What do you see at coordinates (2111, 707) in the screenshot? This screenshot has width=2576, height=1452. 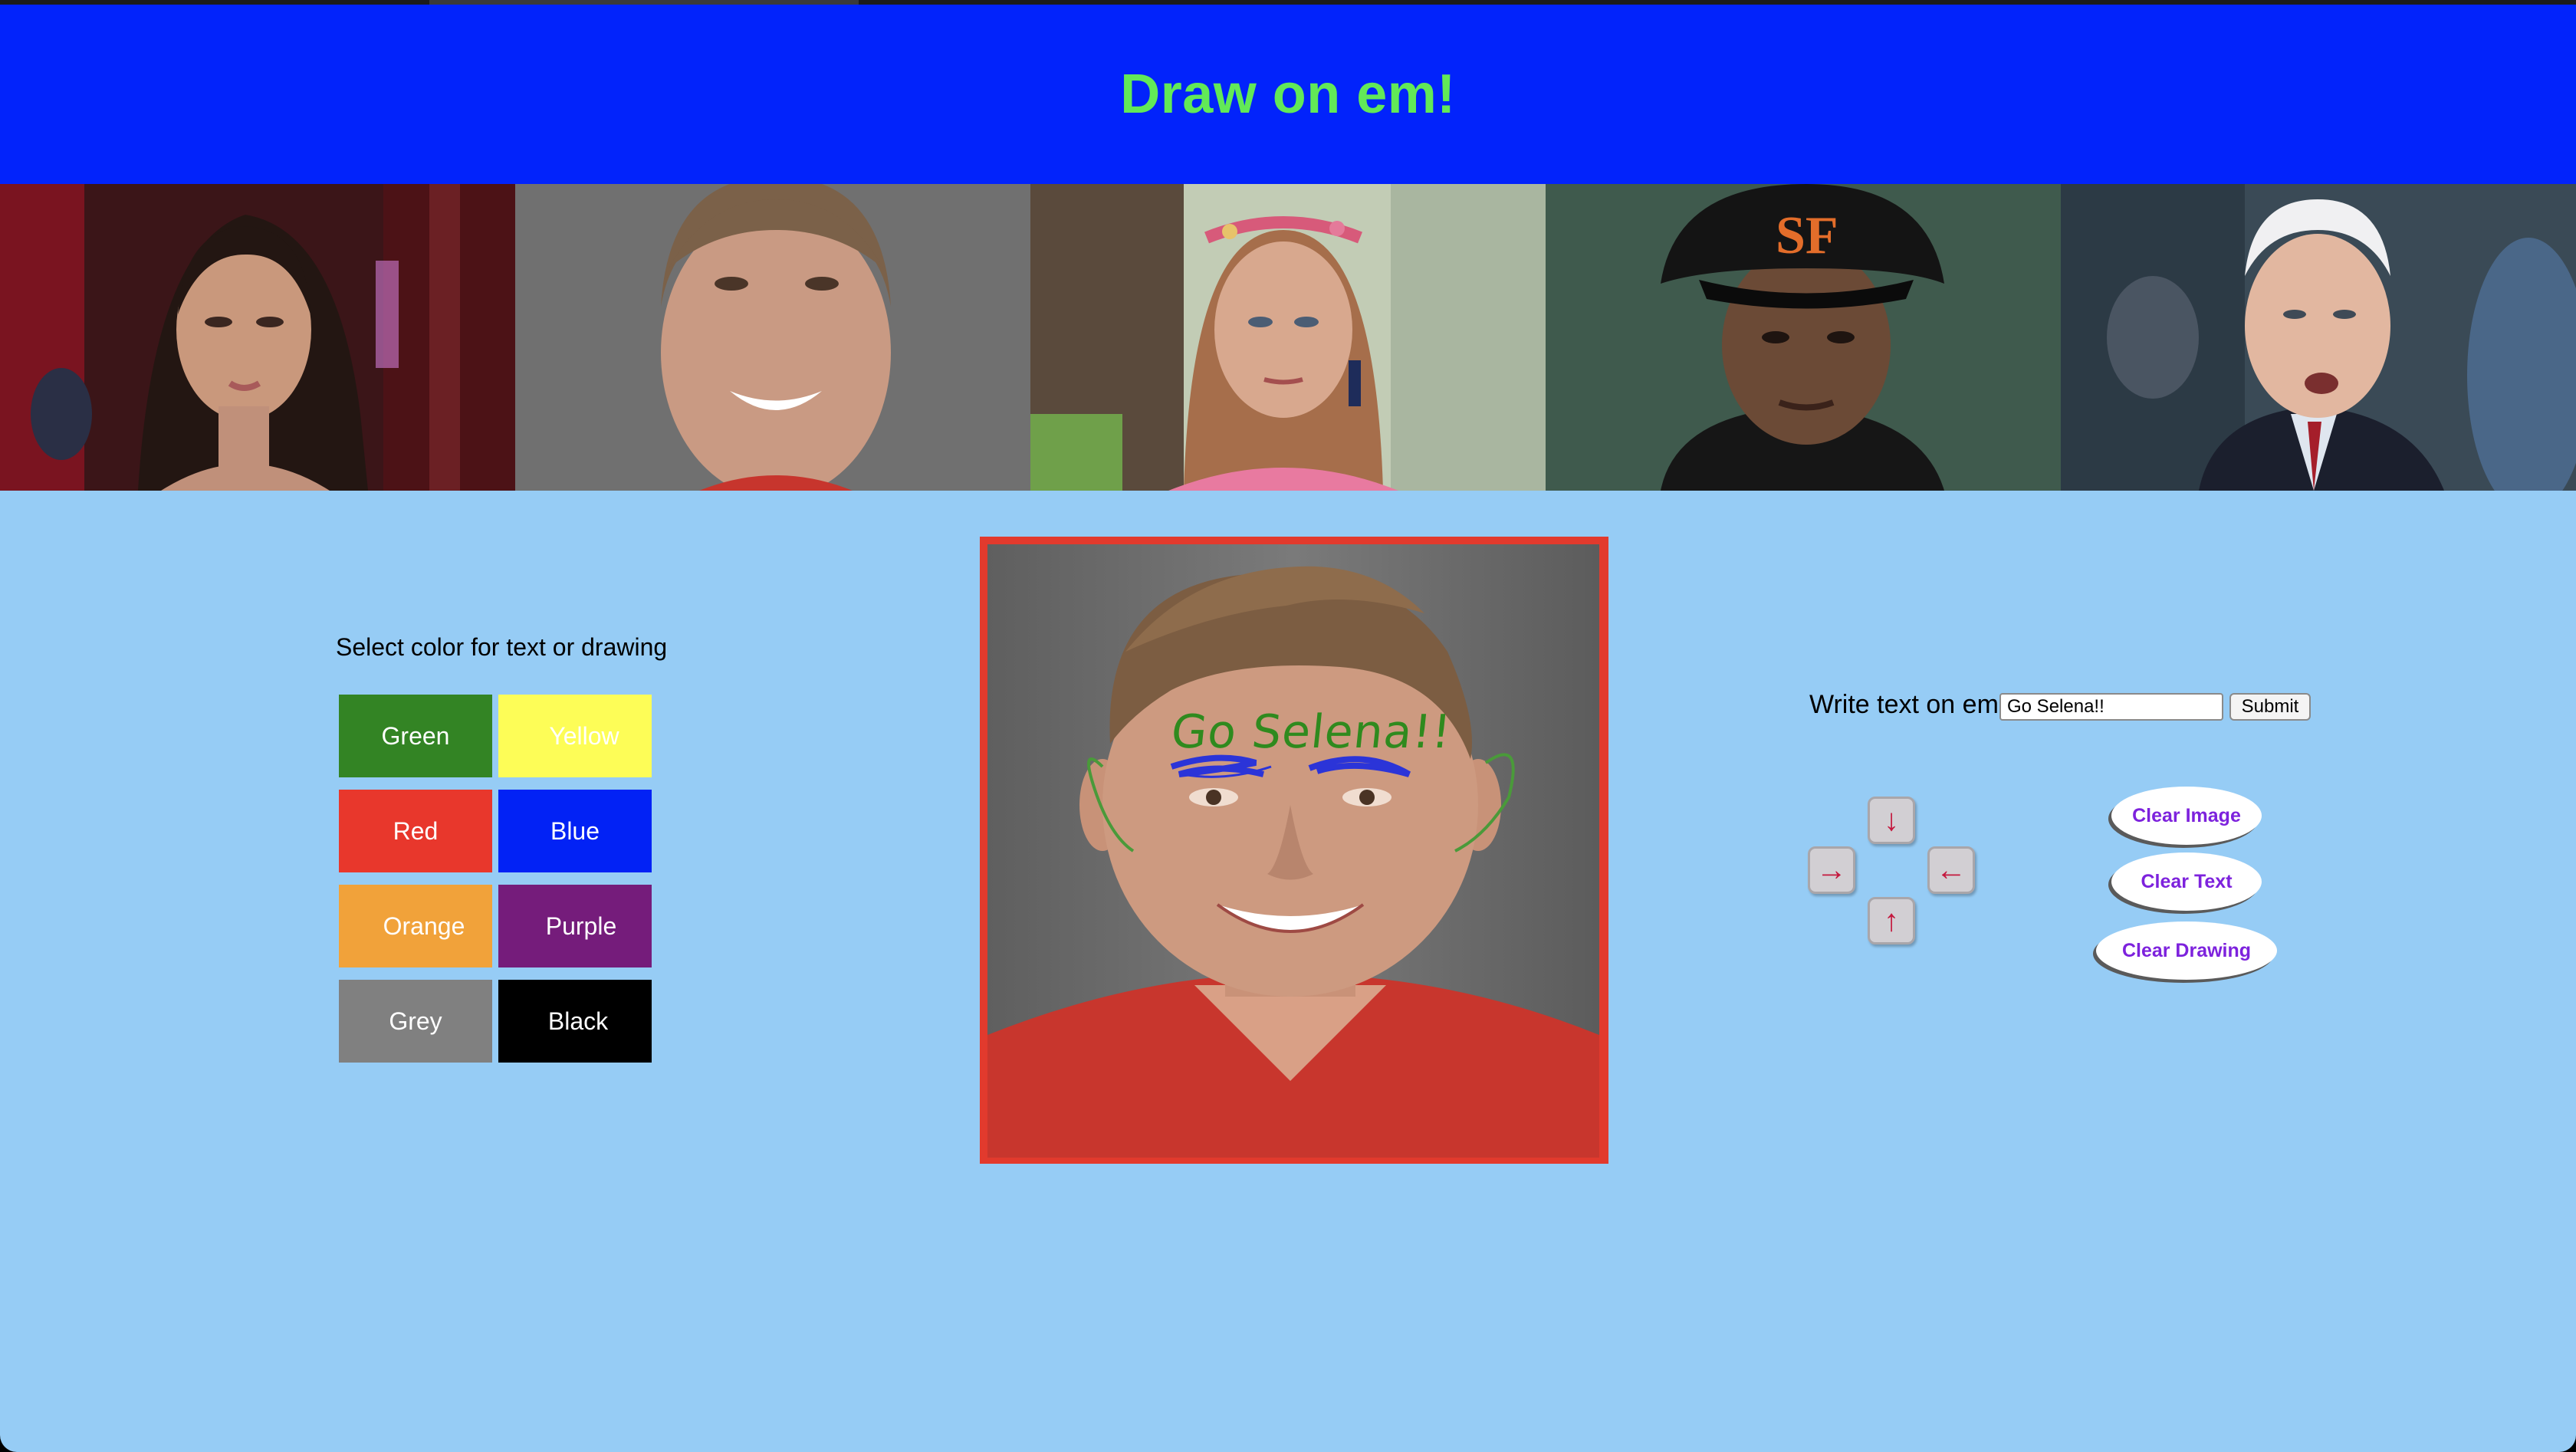 I see `text-input: Go Selena!!` at bounding box center [2111, 707].